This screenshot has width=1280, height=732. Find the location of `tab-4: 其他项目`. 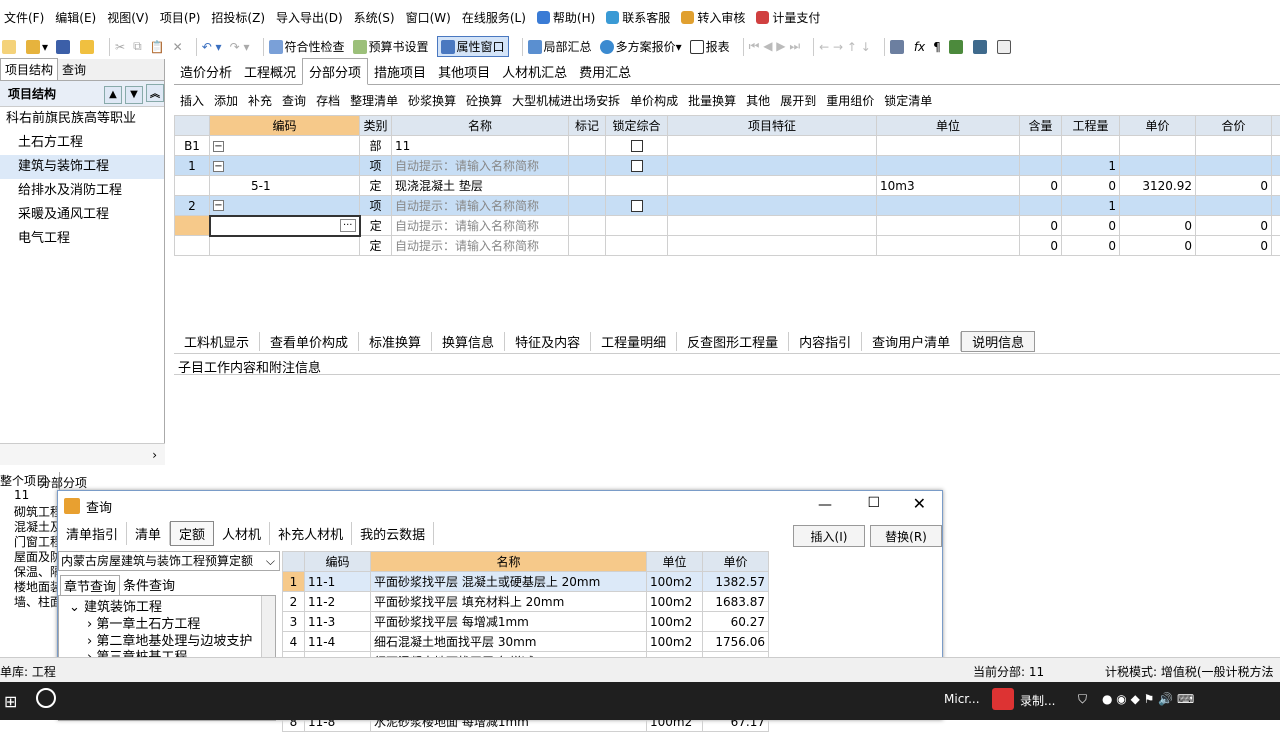

tab-4: 其他项目 is located at coordinates (464, 71).